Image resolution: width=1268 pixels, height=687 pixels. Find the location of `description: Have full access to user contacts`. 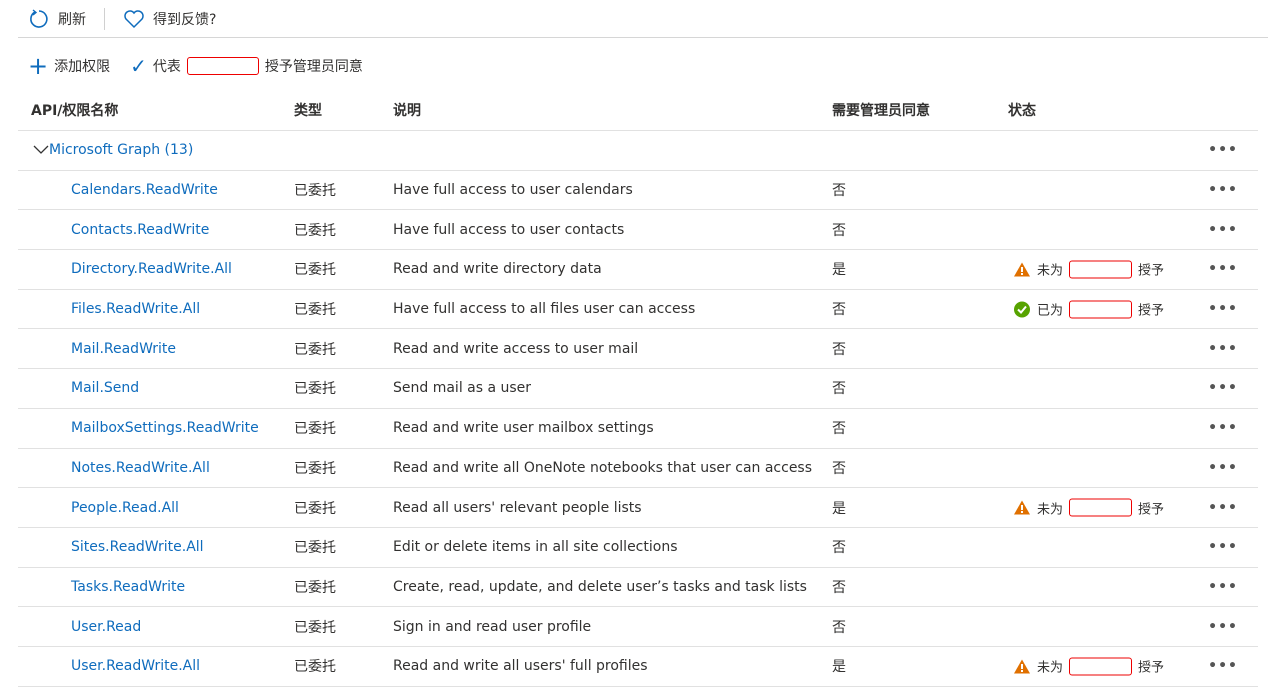

description: Have full access to user contacts is located at coordinates (509, 229).